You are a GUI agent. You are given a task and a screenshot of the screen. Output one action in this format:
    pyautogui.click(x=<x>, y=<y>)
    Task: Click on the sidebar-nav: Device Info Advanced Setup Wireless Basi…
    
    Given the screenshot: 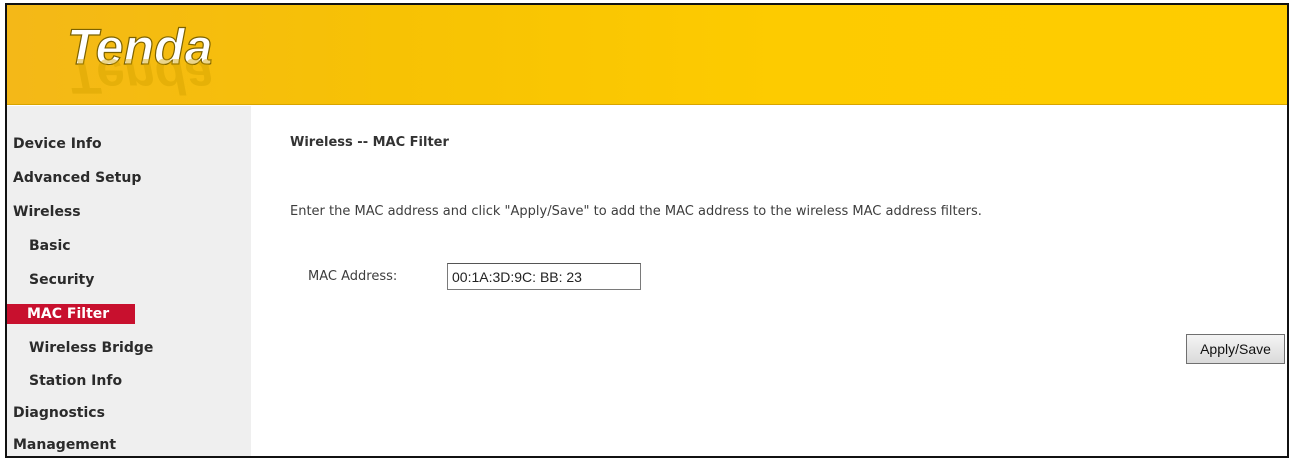 What is the action you would take?
    pyautogui.click(x=129, y=281)
    